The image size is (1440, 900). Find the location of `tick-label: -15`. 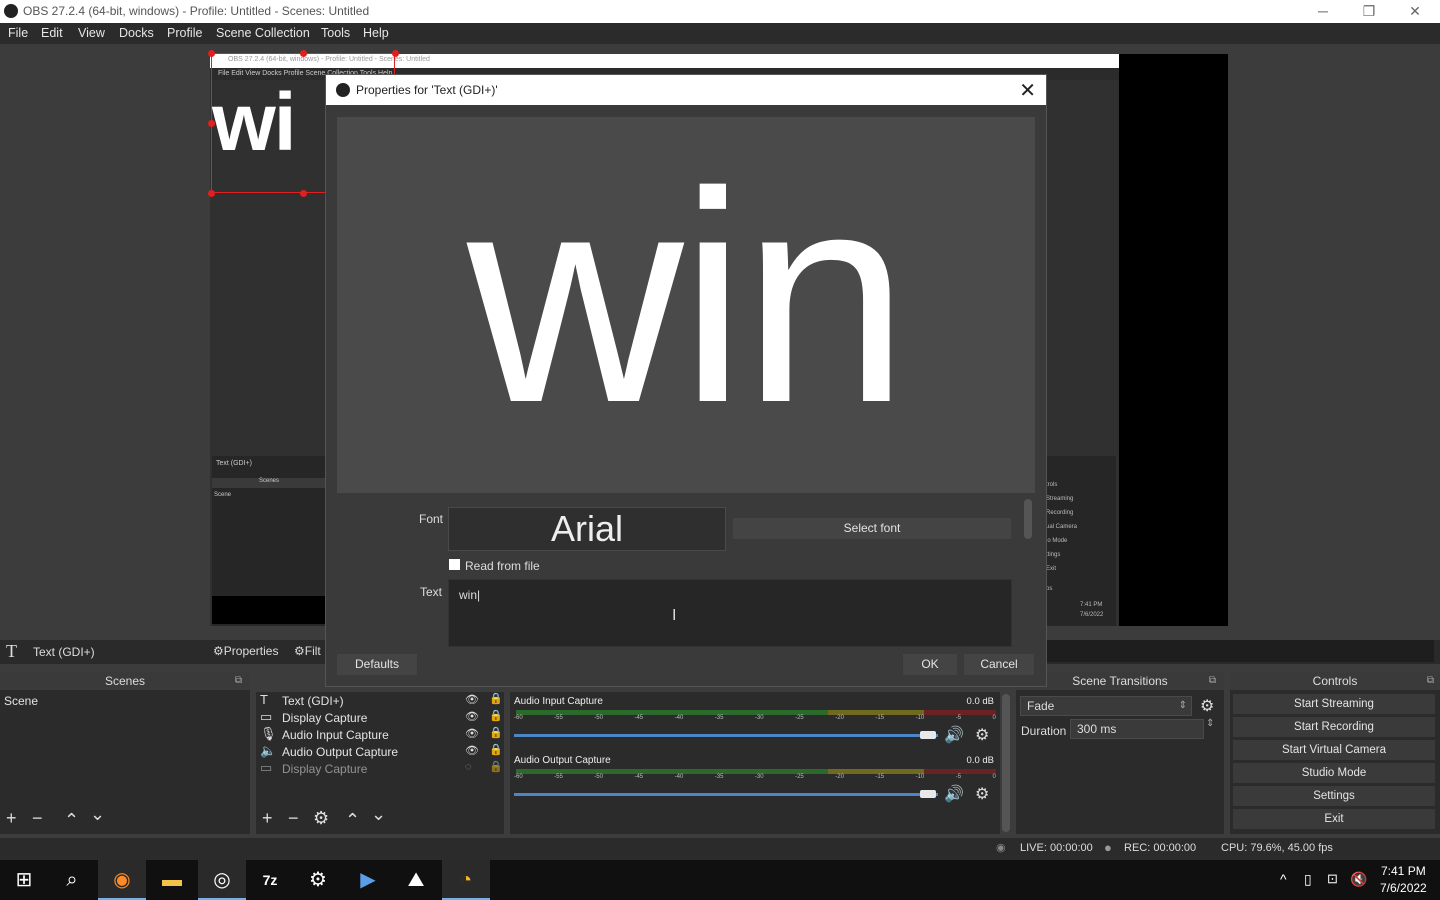

tick-label: -15 is located at coordinates (880, 718).